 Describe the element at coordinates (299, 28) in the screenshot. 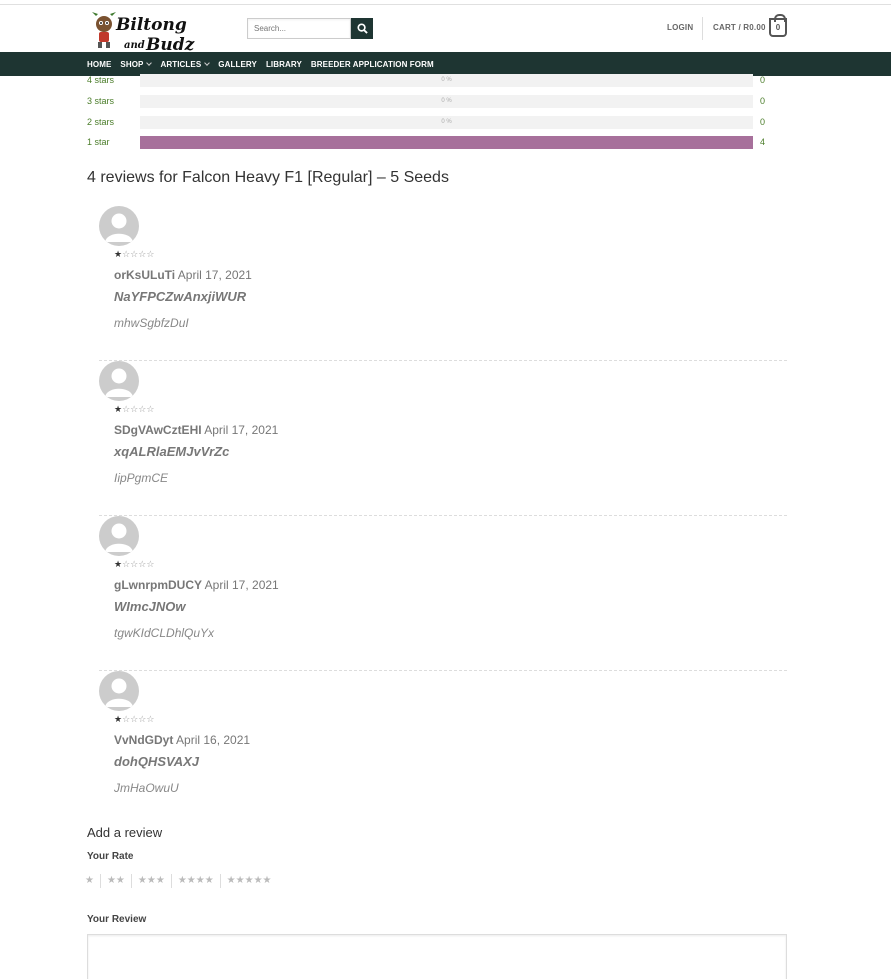

I see `search-input` at that location.